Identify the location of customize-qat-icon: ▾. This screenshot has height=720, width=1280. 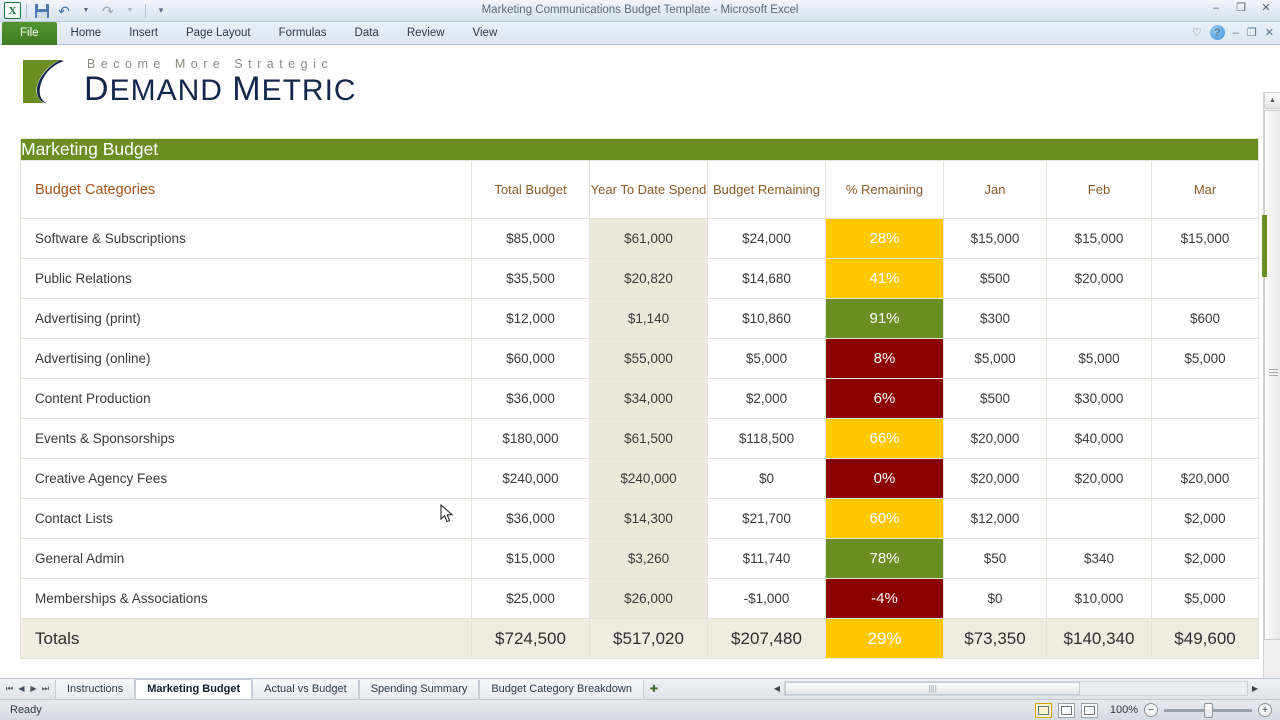
(161, 10).